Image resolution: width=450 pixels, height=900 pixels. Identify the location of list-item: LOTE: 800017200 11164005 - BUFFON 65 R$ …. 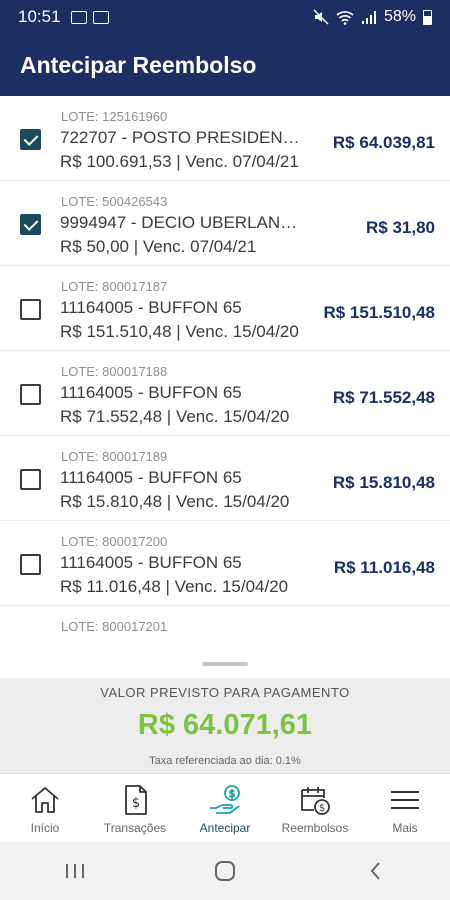
(225, 563).